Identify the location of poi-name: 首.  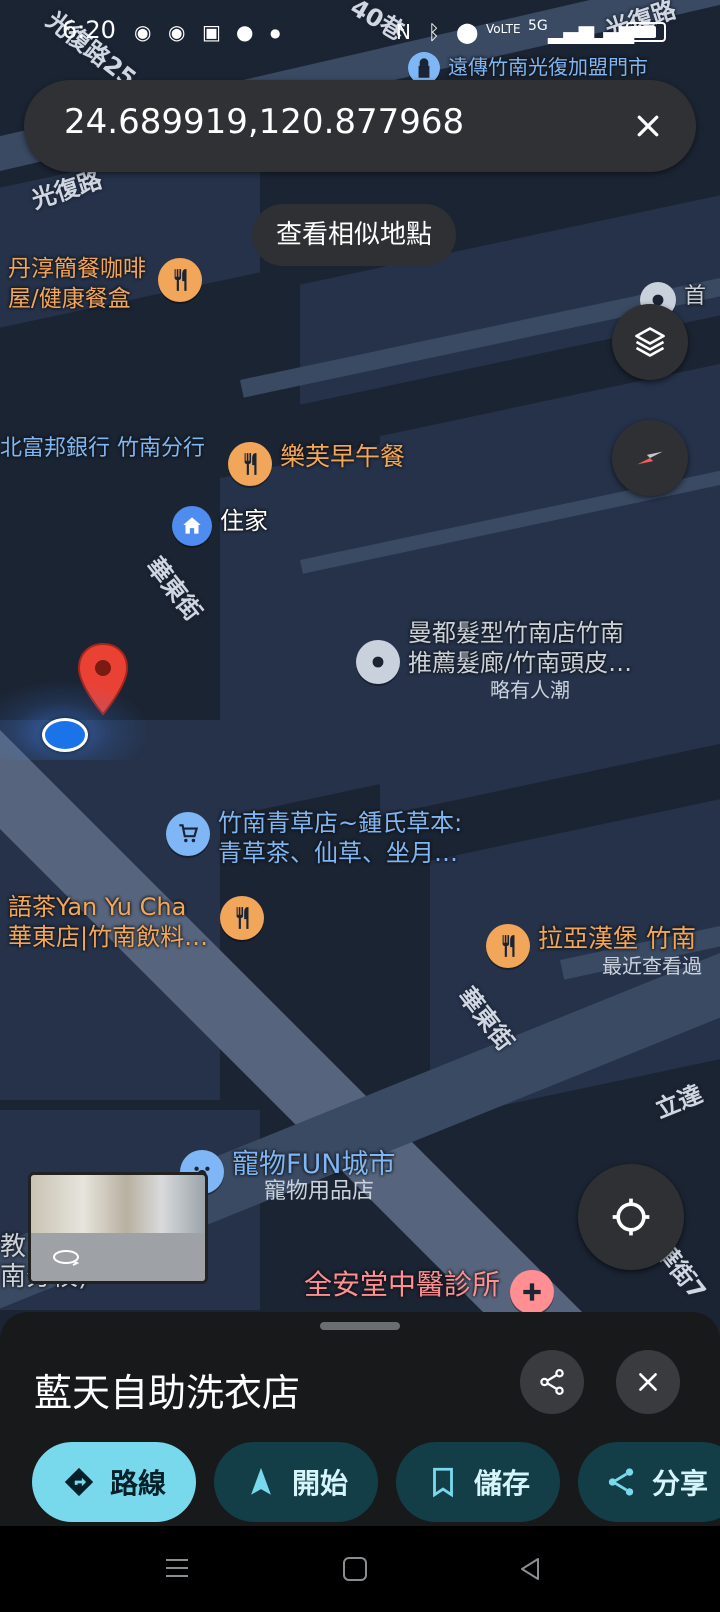
(695, 296).